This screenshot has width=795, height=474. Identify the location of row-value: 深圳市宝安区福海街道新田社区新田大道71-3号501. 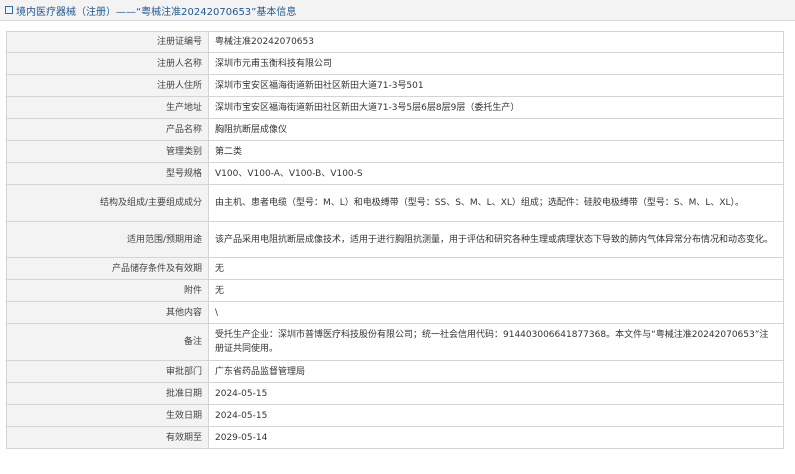
(496, 85).